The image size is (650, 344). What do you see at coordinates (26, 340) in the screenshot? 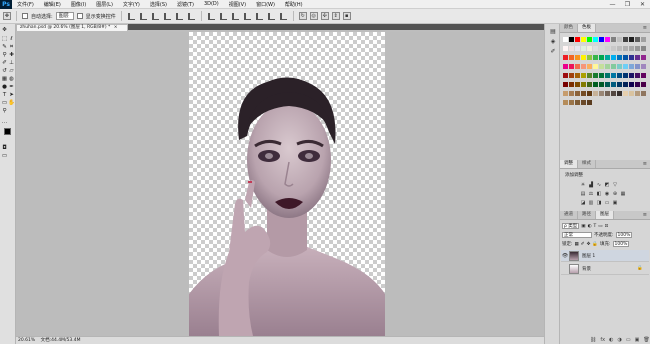
I see `zoom-level: 20.61%` at bounding box center [26, 340].